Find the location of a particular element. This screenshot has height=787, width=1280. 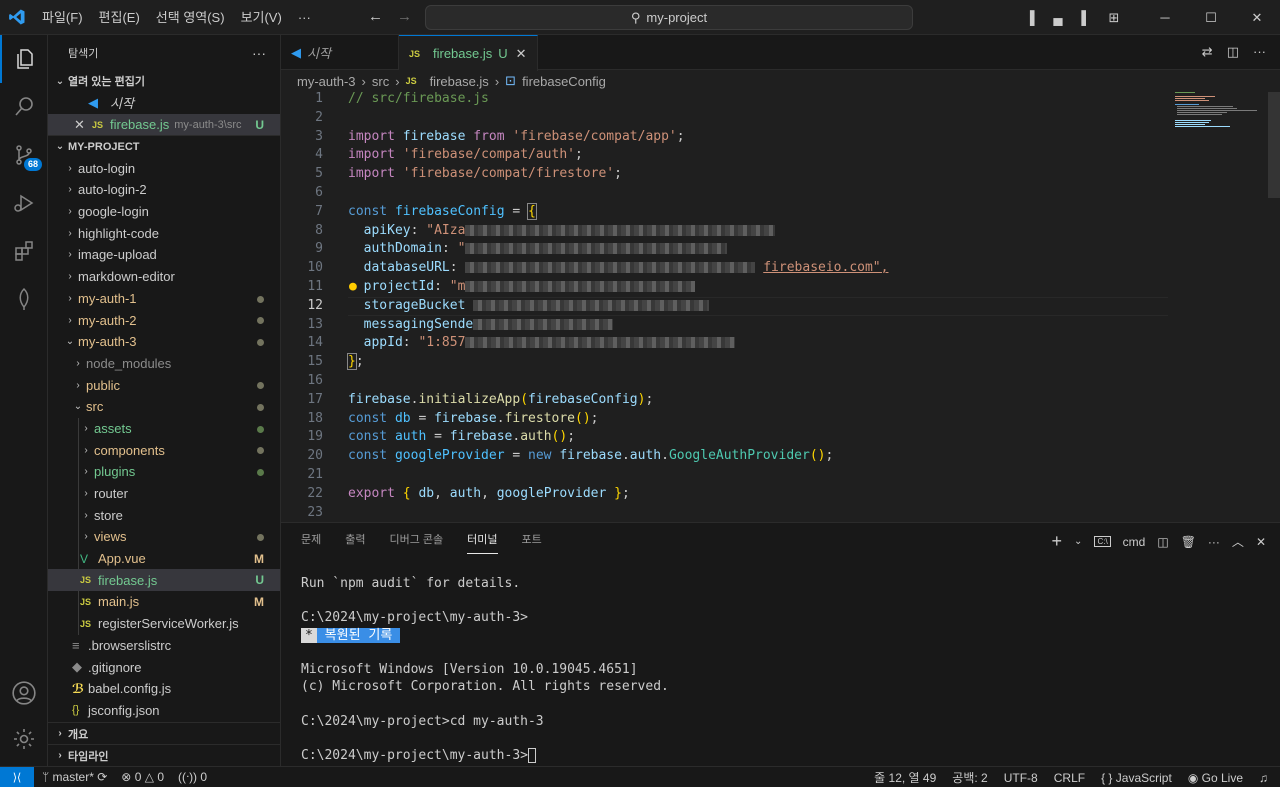

tab-ports: 포트 is located at coordinates (532, 542).